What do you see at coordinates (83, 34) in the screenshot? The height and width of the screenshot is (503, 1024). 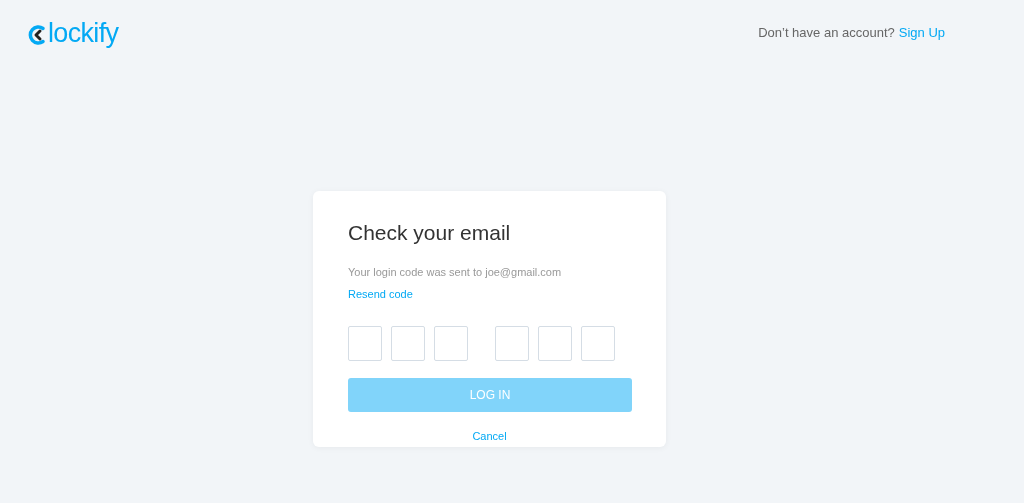 I see `logo-text: lockify` at bounding box center [83, 34].